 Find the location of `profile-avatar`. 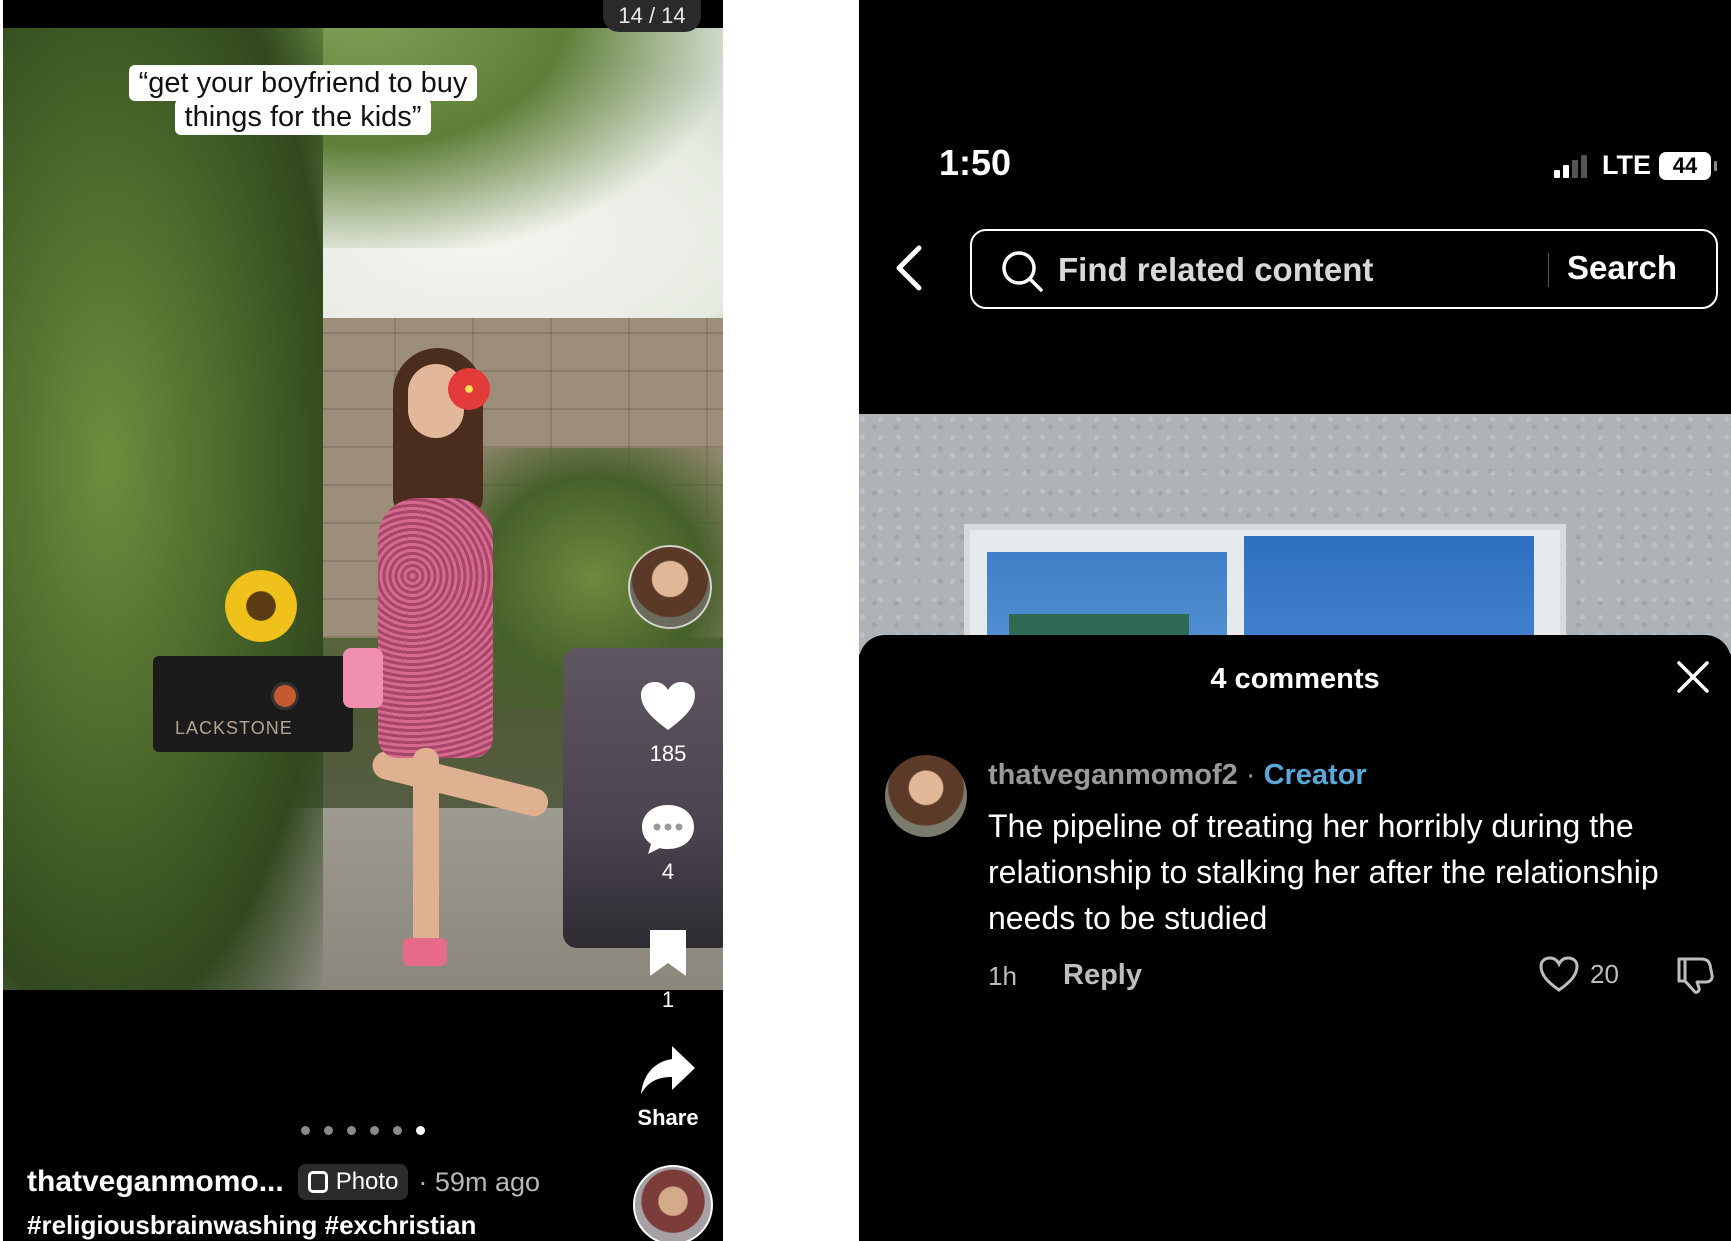

profile-avatar is located at coordinates (673, 1203).